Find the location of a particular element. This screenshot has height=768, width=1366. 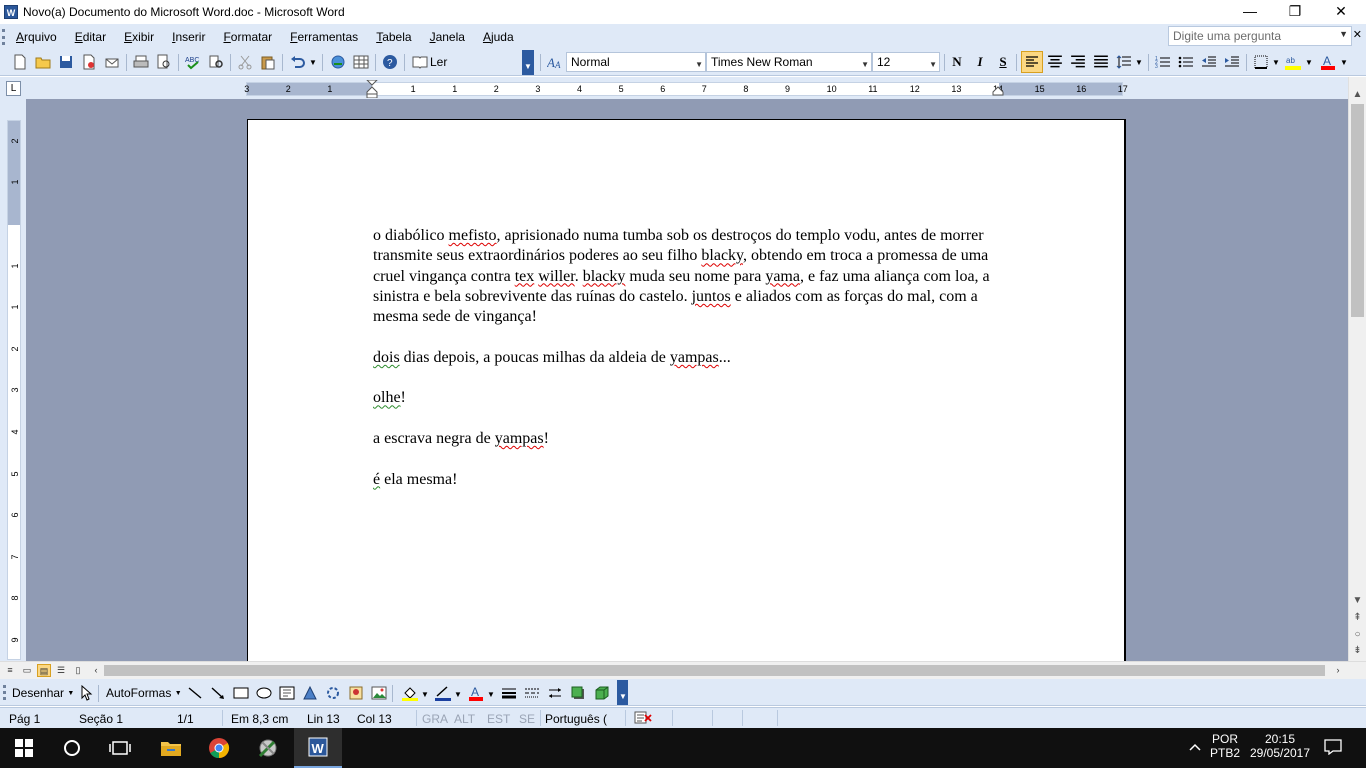

help-icon: ? is located at coordinates (390, 62).